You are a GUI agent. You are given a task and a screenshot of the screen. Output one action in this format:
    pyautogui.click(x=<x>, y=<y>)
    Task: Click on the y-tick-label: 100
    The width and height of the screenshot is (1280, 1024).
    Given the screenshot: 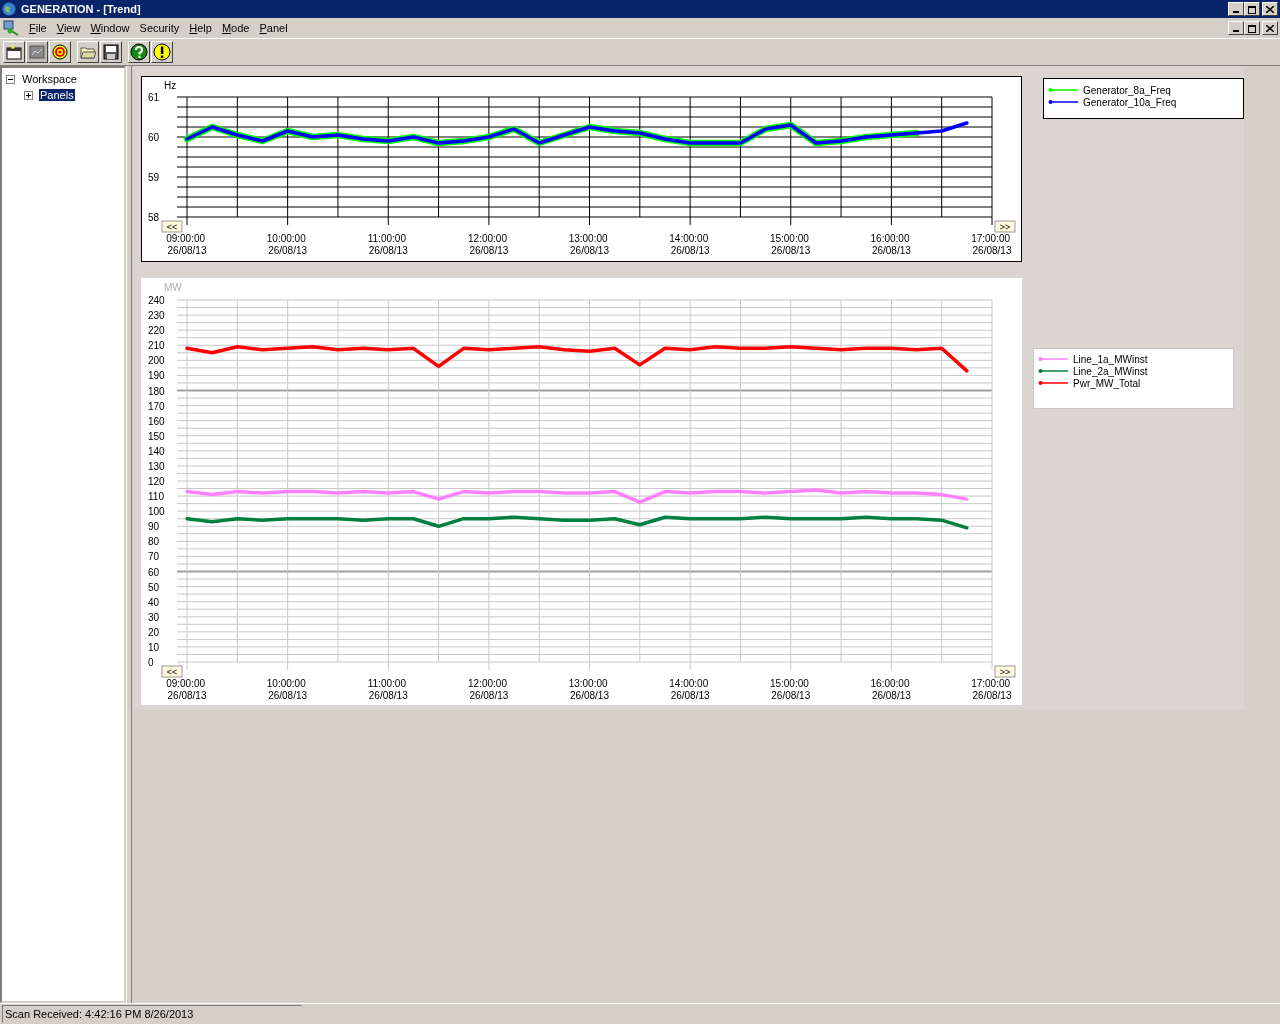 What is the action you would take?
    pyautogui.click(x=156, y=512)
    